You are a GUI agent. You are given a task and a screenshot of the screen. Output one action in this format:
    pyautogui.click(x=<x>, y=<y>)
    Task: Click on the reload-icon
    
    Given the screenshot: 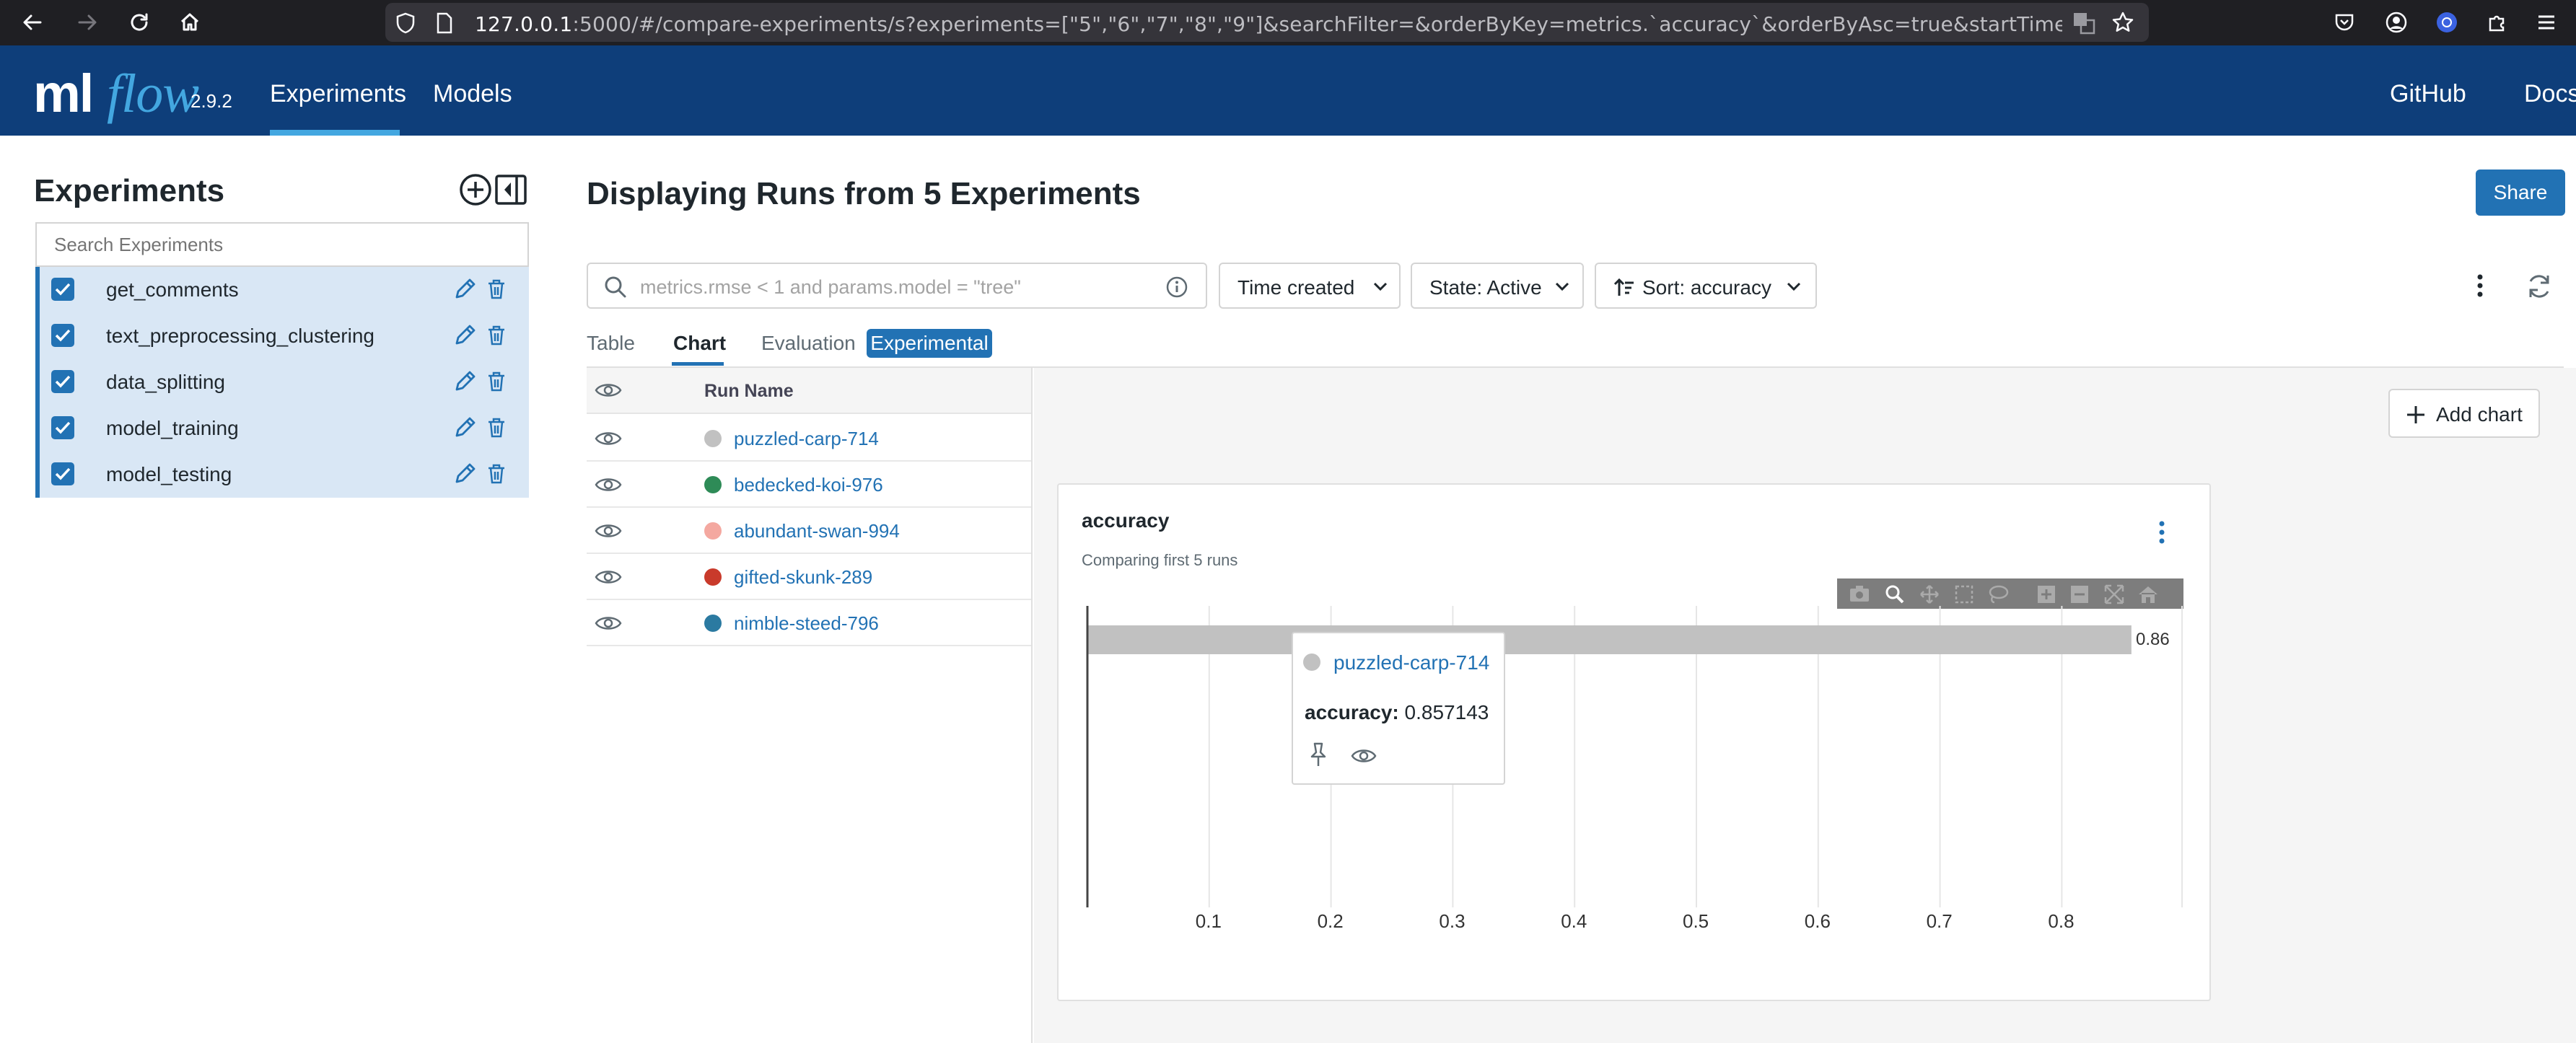 What is the action you would take?
    pyautogui.click(x=139, y=22)
    